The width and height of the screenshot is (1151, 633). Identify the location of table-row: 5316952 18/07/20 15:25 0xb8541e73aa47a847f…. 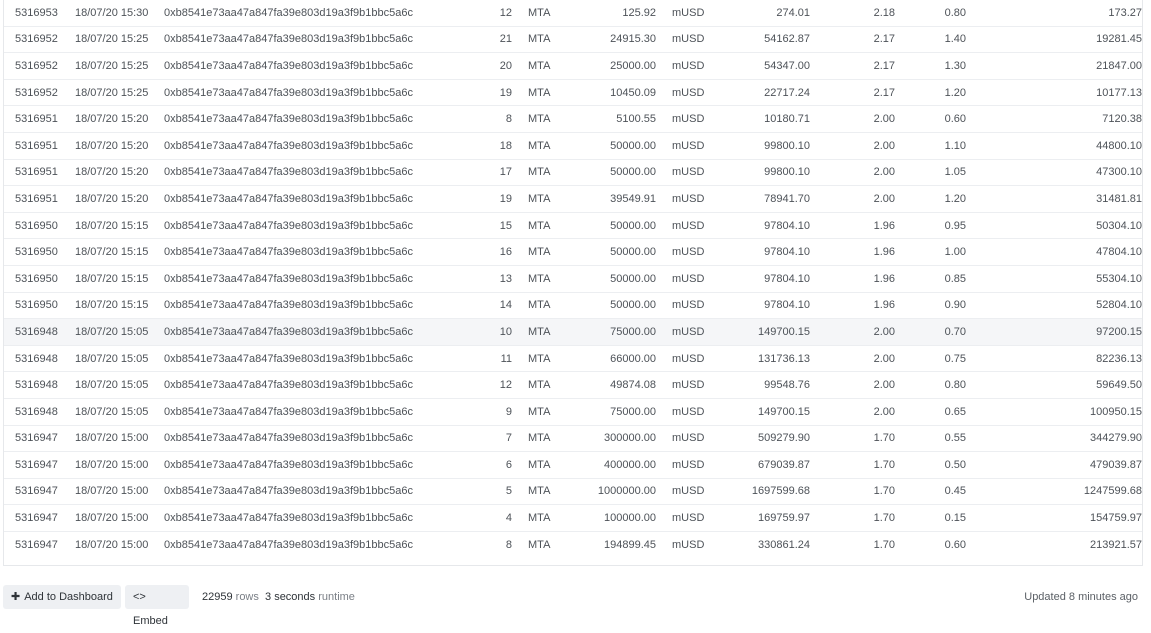
(573, 93).